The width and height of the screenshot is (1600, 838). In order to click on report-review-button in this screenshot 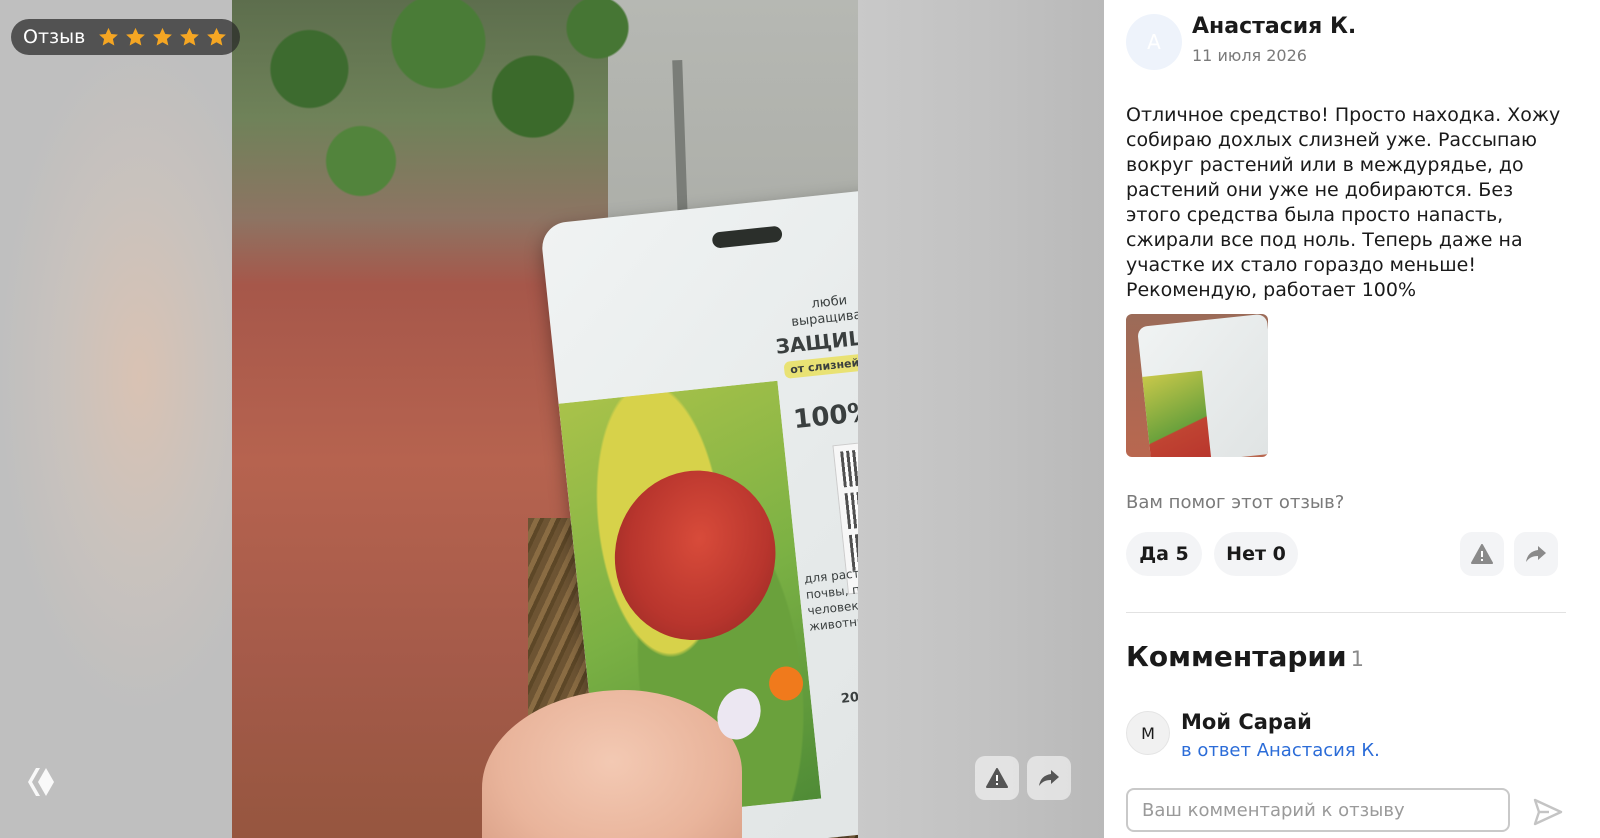, I will do `click(1482, 554)`.